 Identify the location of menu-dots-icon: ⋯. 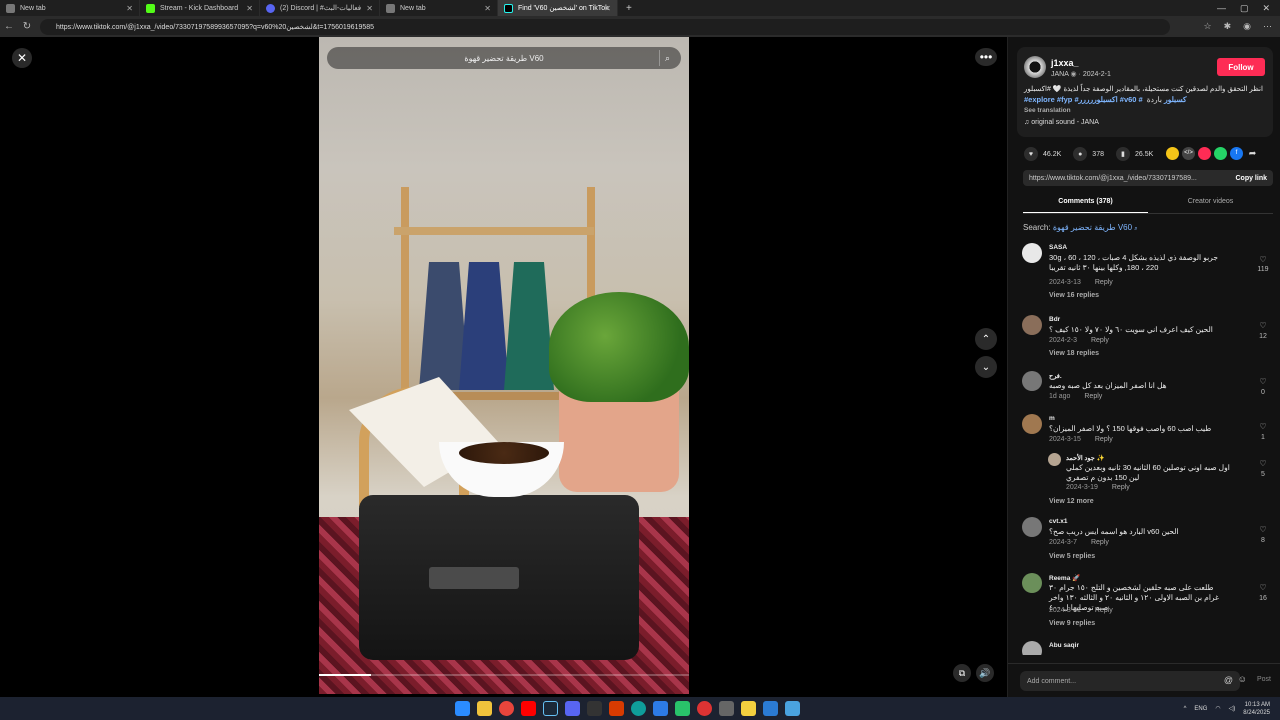
(1267, 26).